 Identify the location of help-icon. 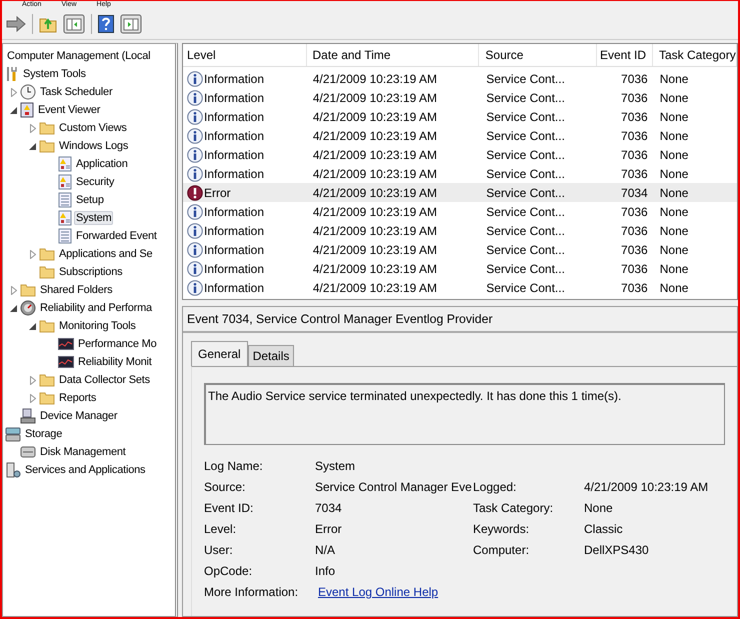
(106, 24).